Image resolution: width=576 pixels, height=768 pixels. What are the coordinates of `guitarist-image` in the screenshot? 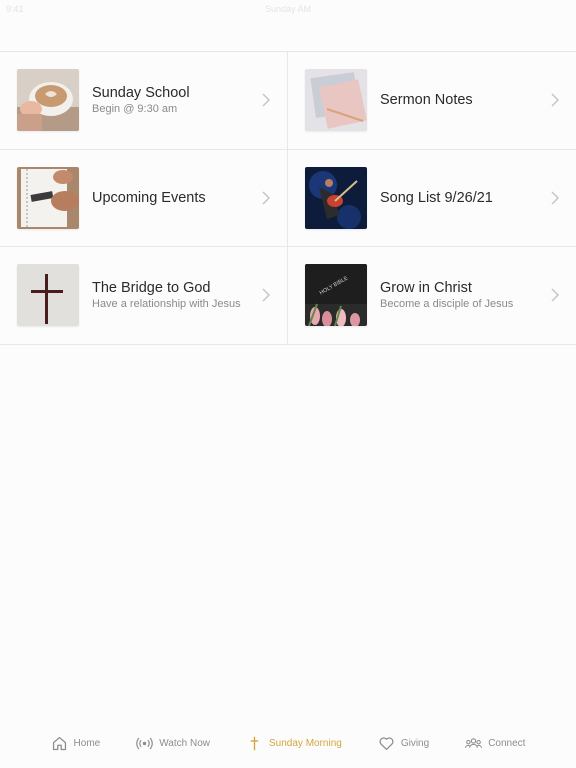 It's located at (336, 197).